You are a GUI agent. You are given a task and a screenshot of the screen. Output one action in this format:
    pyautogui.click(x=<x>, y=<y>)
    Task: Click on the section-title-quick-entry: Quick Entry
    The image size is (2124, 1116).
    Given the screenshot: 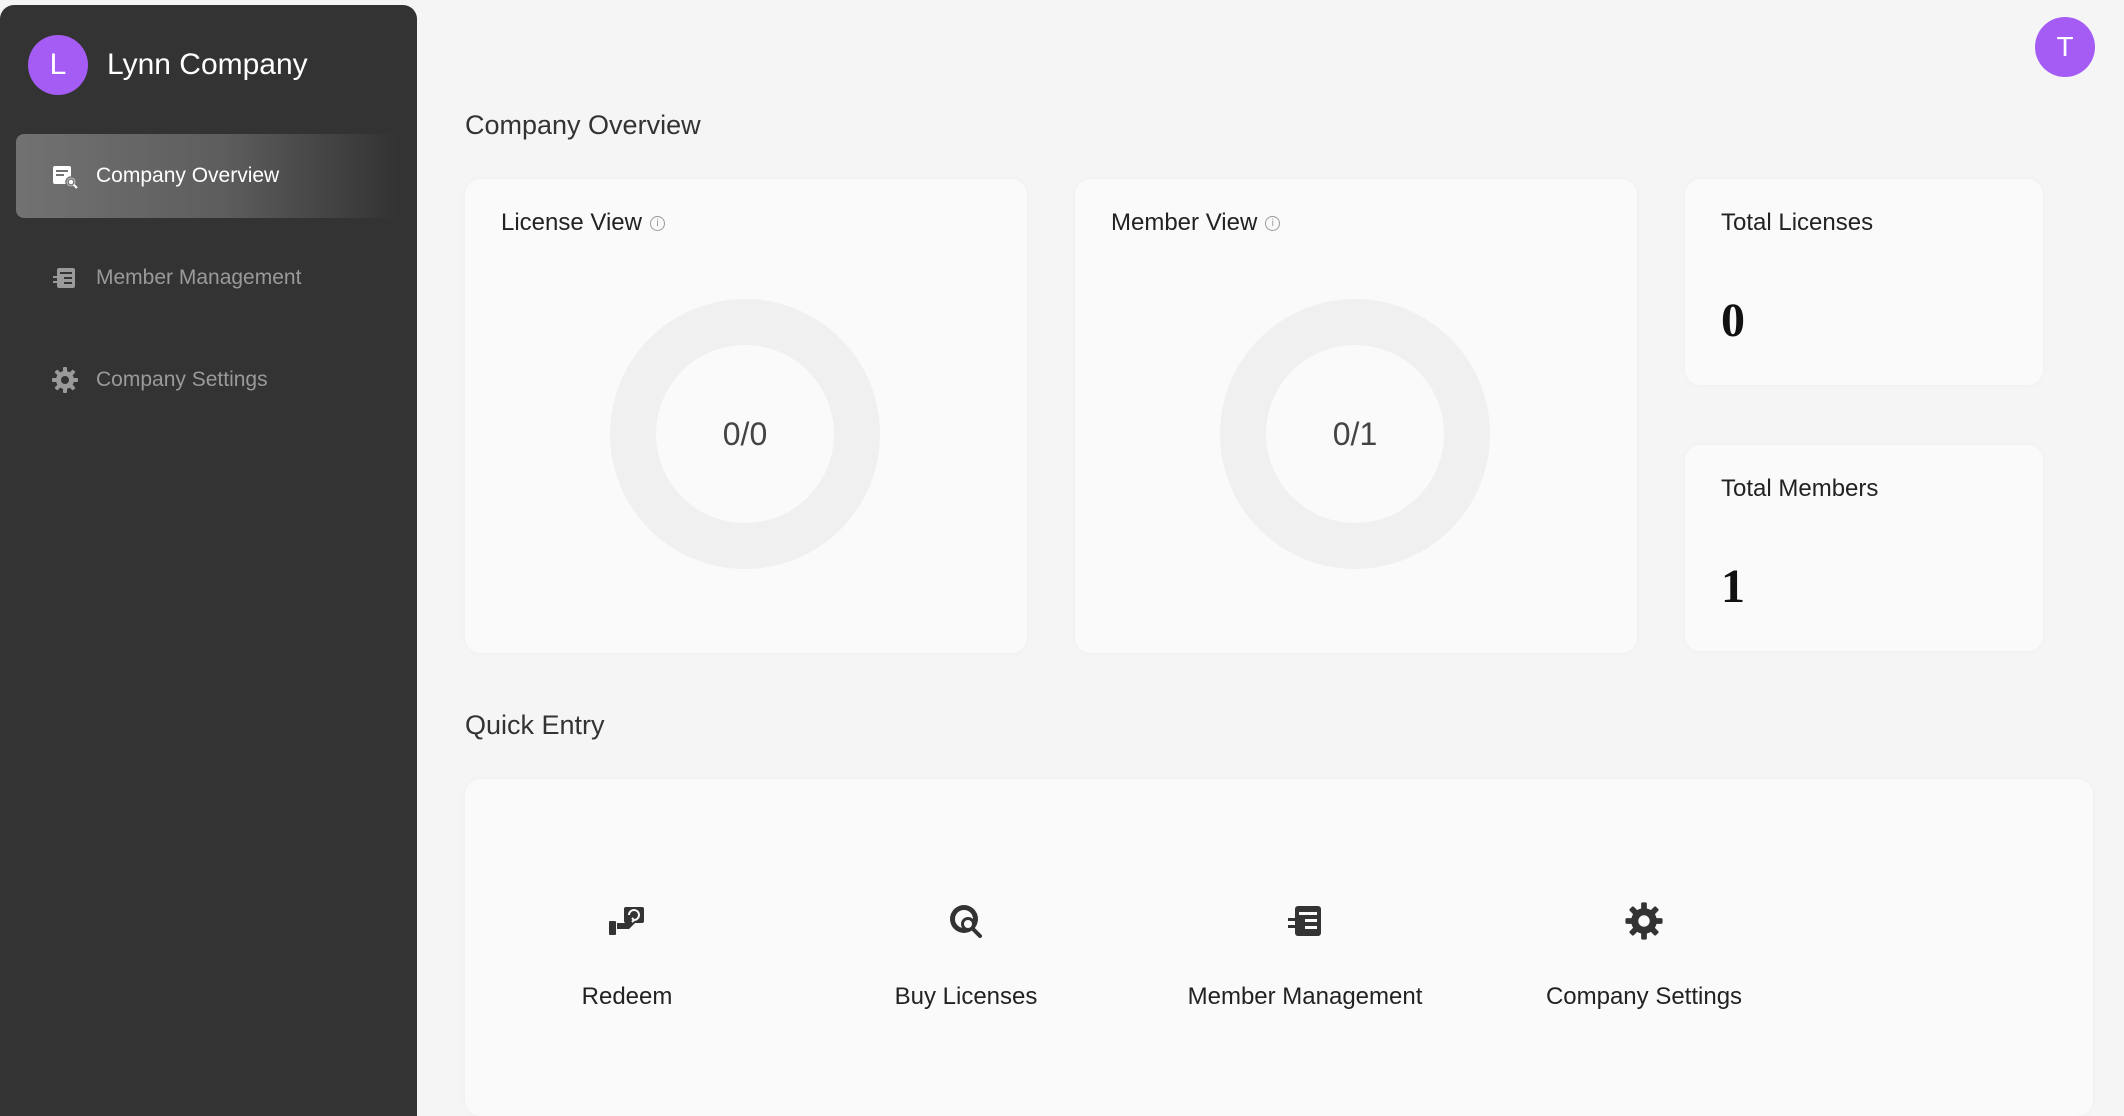 What is the action you would take?
    pyautogui.click(x=535, y=725)
    